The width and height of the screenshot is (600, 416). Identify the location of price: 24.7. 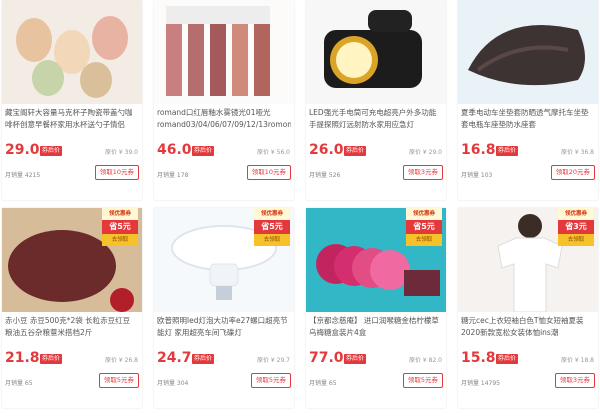
(174, 358).